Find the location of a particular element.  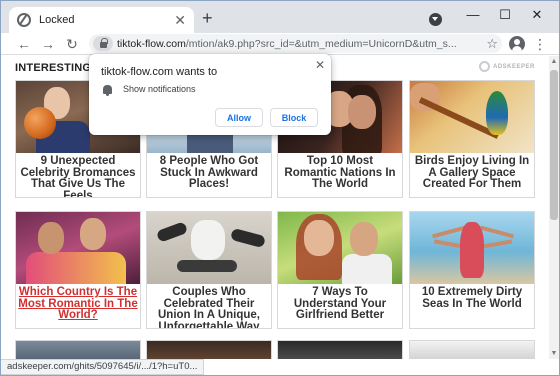

key-icon is located at coordinates (484, 66).